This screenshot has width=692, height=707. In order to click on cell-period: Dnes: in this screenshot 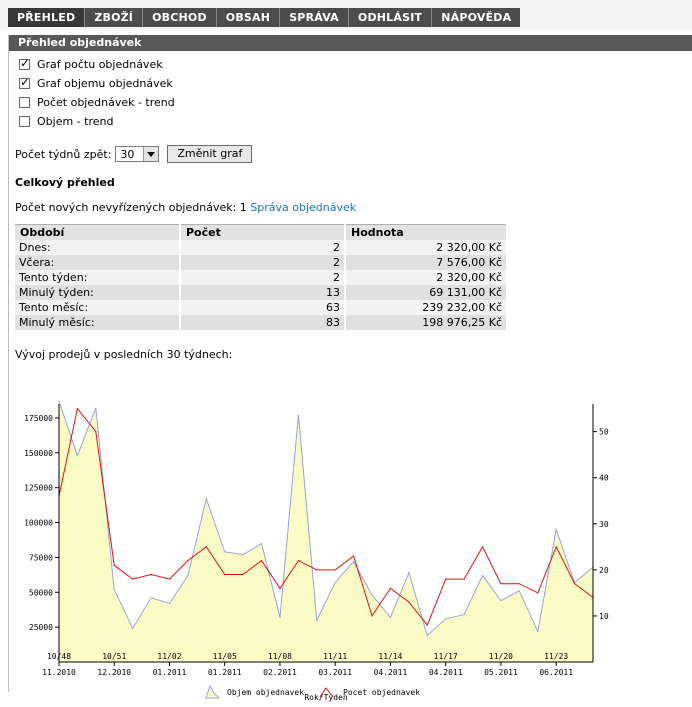, I will do `click(97, 247)`.